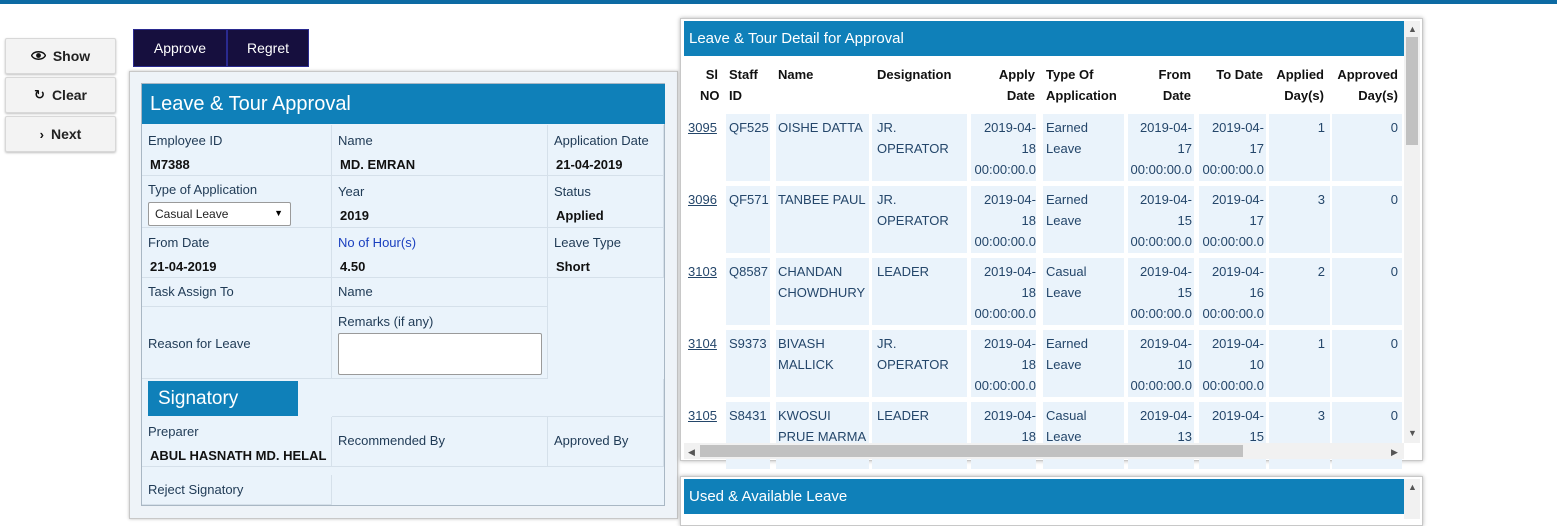 The height and width of the screenshot is (526, 1557). I want to click on remarks-input, so click(440, 354).